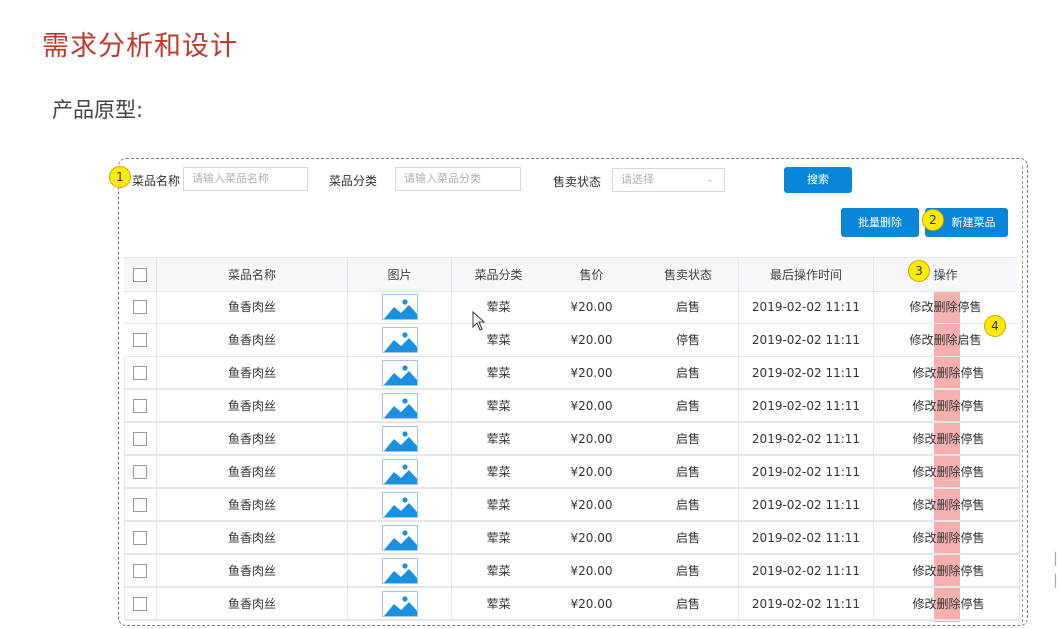 This screenshot has width=1061, height=629. What do you see at coordinates (668, 180) in the screenshot?
I see `sale-status-select: 请选择 ⌄` at bounding box center [668, 180].